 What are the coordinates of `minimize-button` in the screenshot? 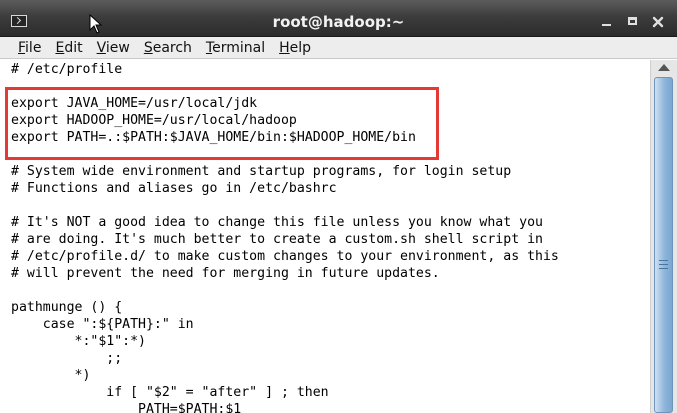 It's located at (606, 22).